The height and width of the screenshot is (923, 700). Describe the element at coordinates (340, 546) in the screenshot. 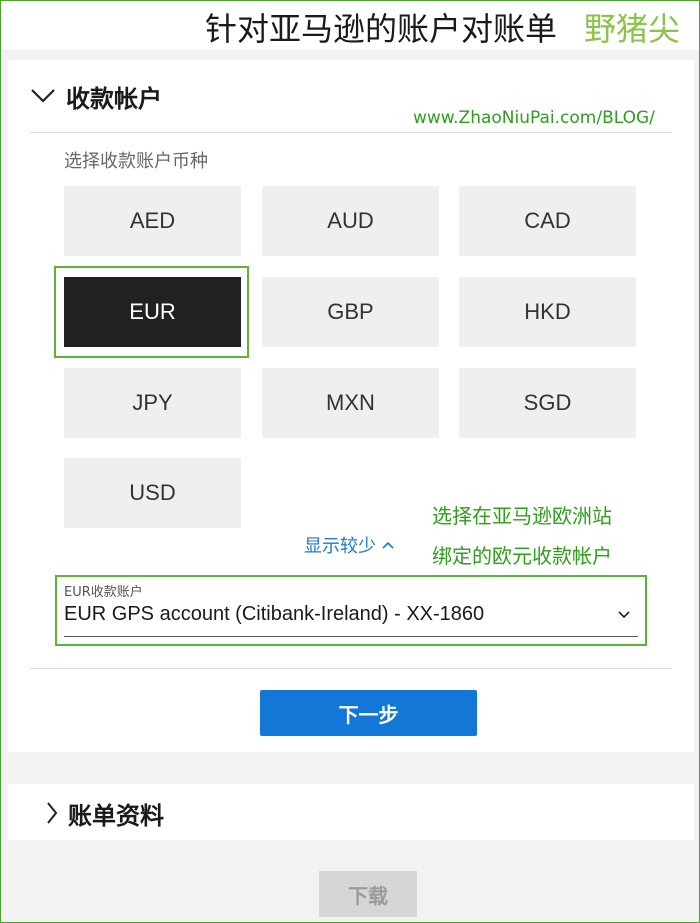

I see `show-less-label: 显示较少` at that location.